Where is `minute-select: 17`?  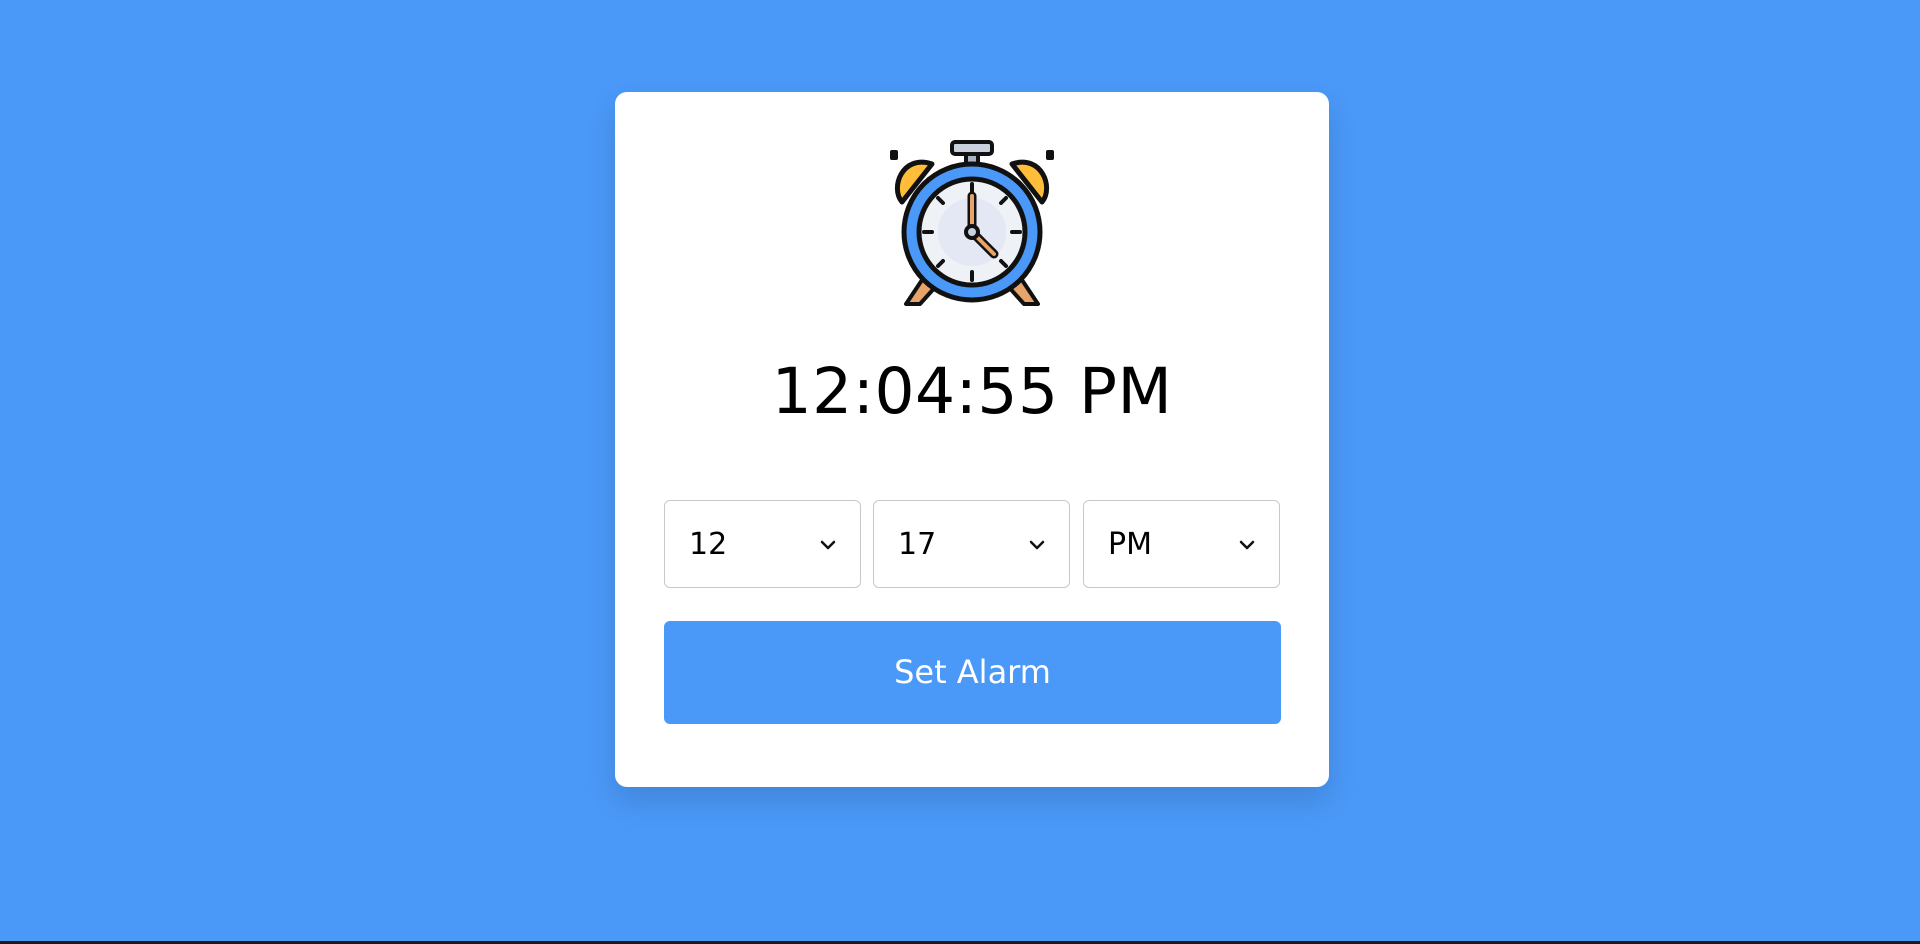
minute-select: 17 is located at coordinates (971, 544).